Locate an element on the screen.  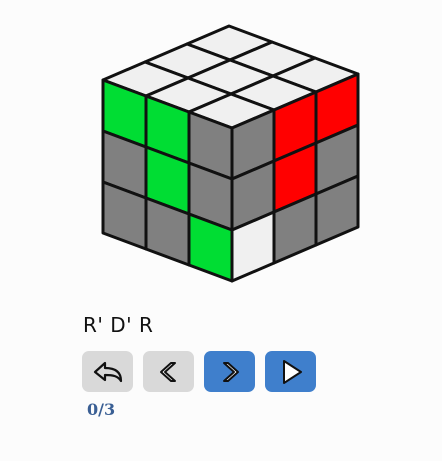
play-button is located at coordinates (290, 371).